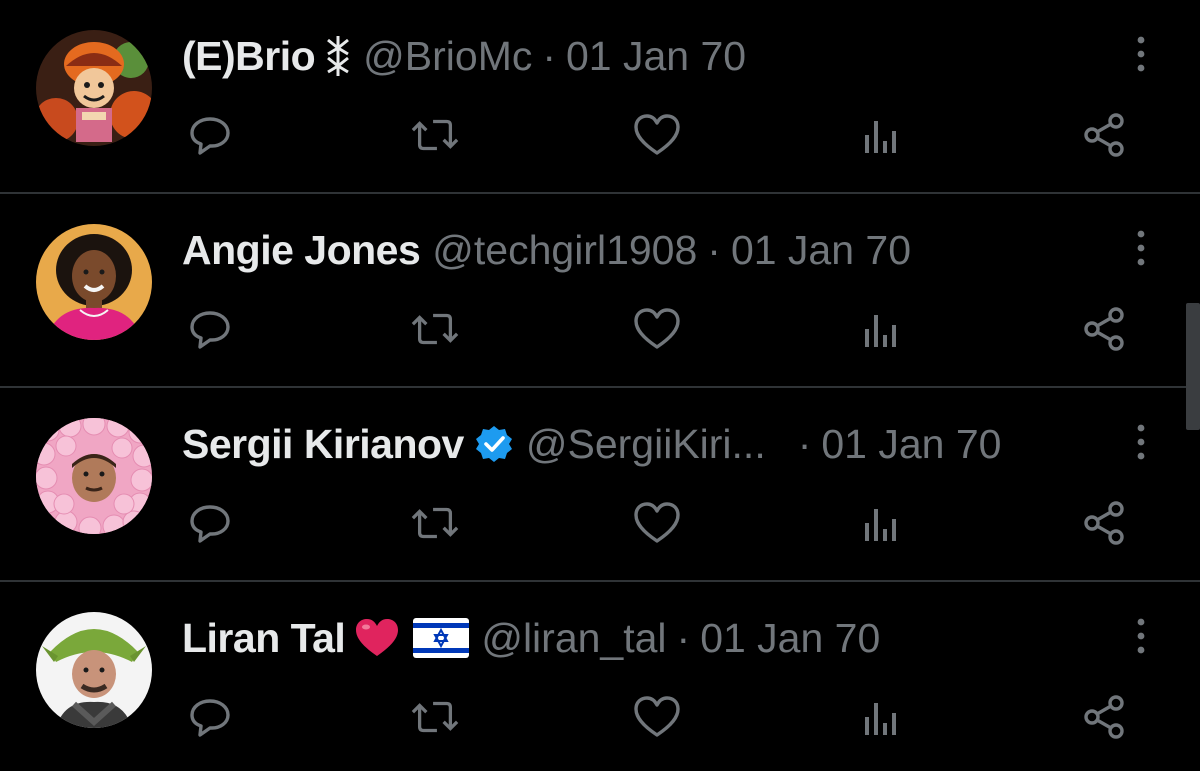  What do you see at coordinates (249, 56) in the screenshot?
I see `display-name: (E)Brio` at bounding box center [249, 56].